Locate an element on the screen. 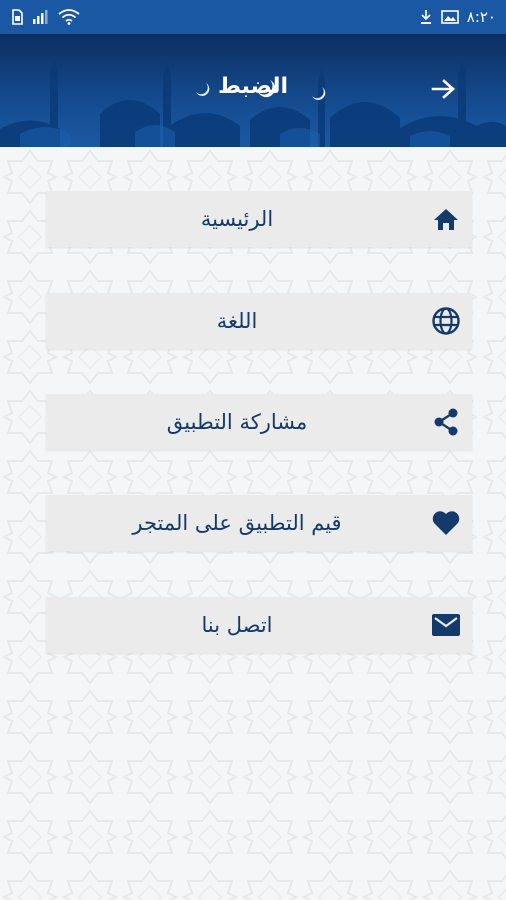 The image size is (506, 900). menu-item-label: الرئيسية is located at coordinates (237, 219).